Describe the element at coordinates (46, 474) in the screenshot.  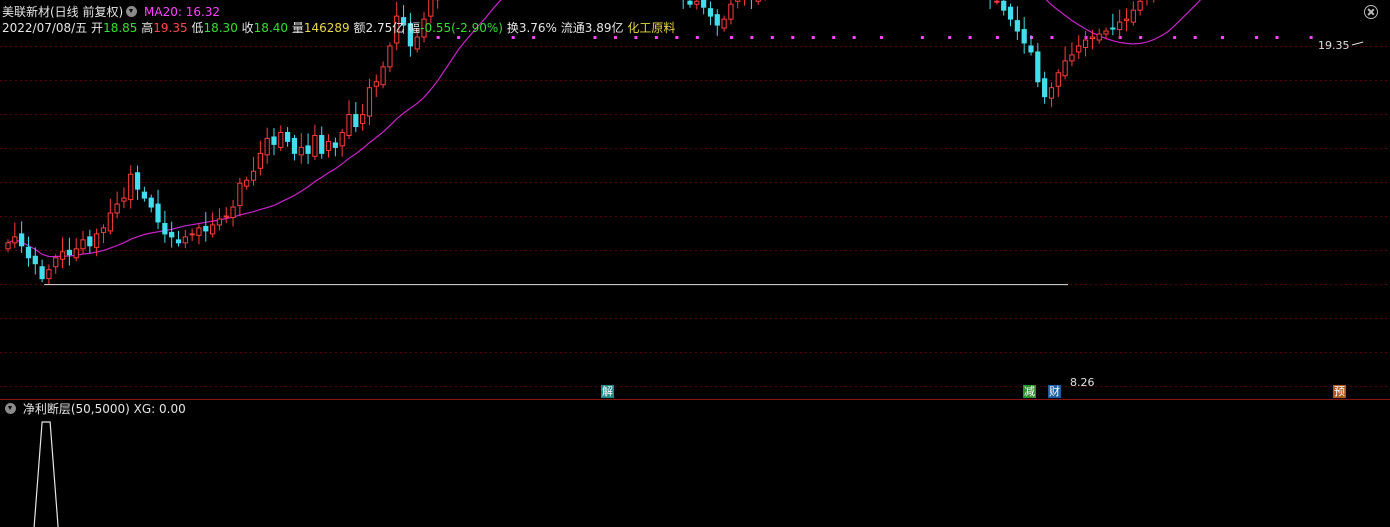
I see `net-profit-gap-signal` at that location.